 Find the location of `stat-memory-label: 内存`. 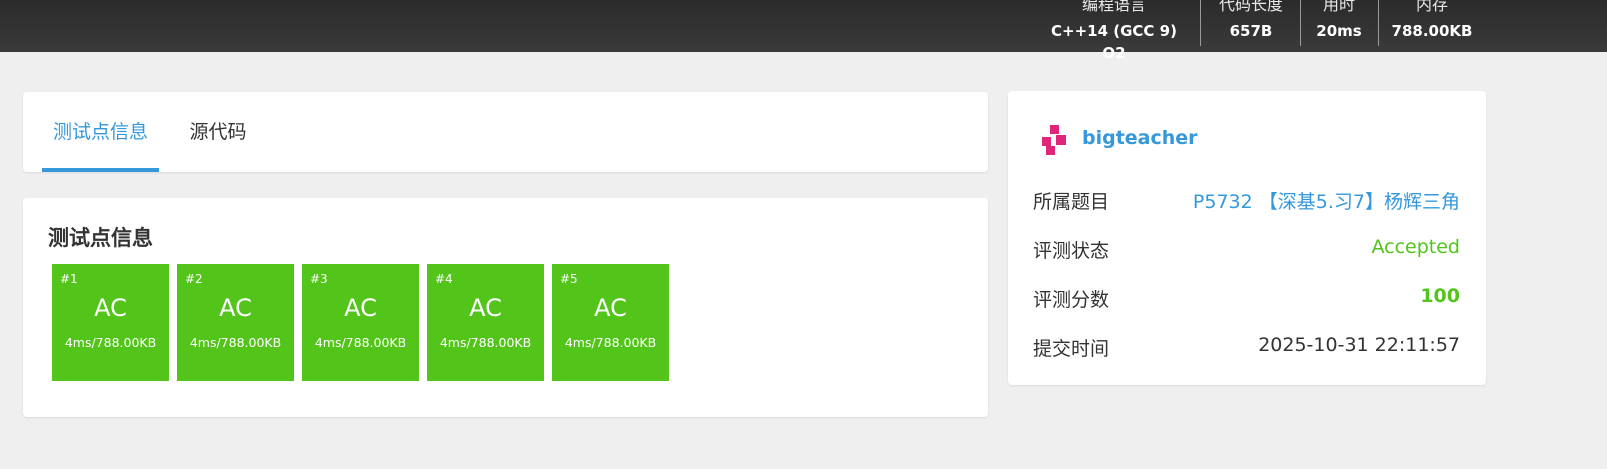

stat-memory-label: 内存 is located at coordinates (1431, 7).